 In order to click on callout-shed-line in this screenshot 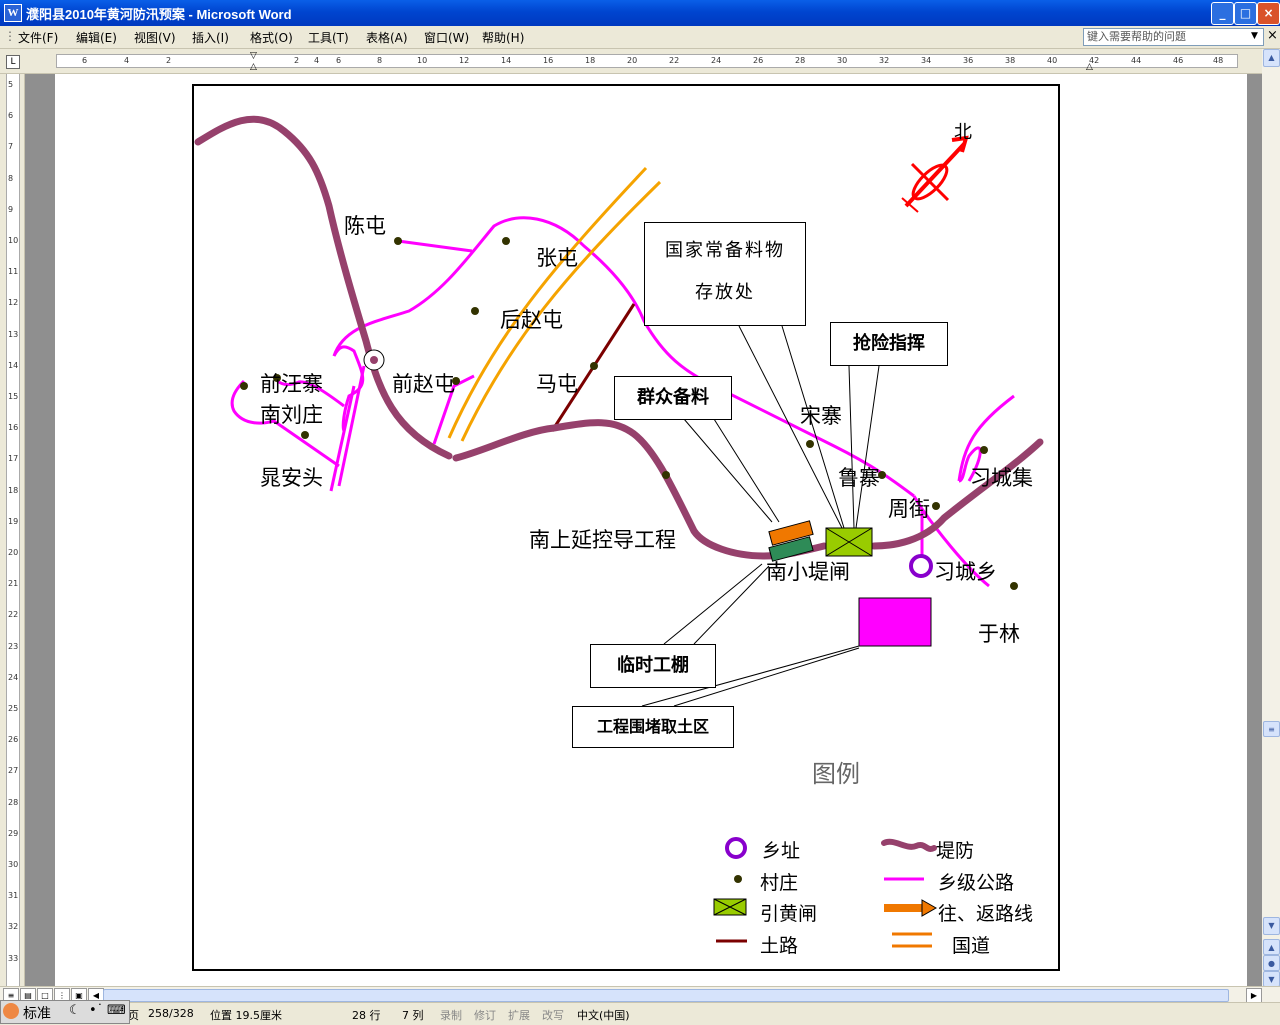, I will do `click(716, 604)`.